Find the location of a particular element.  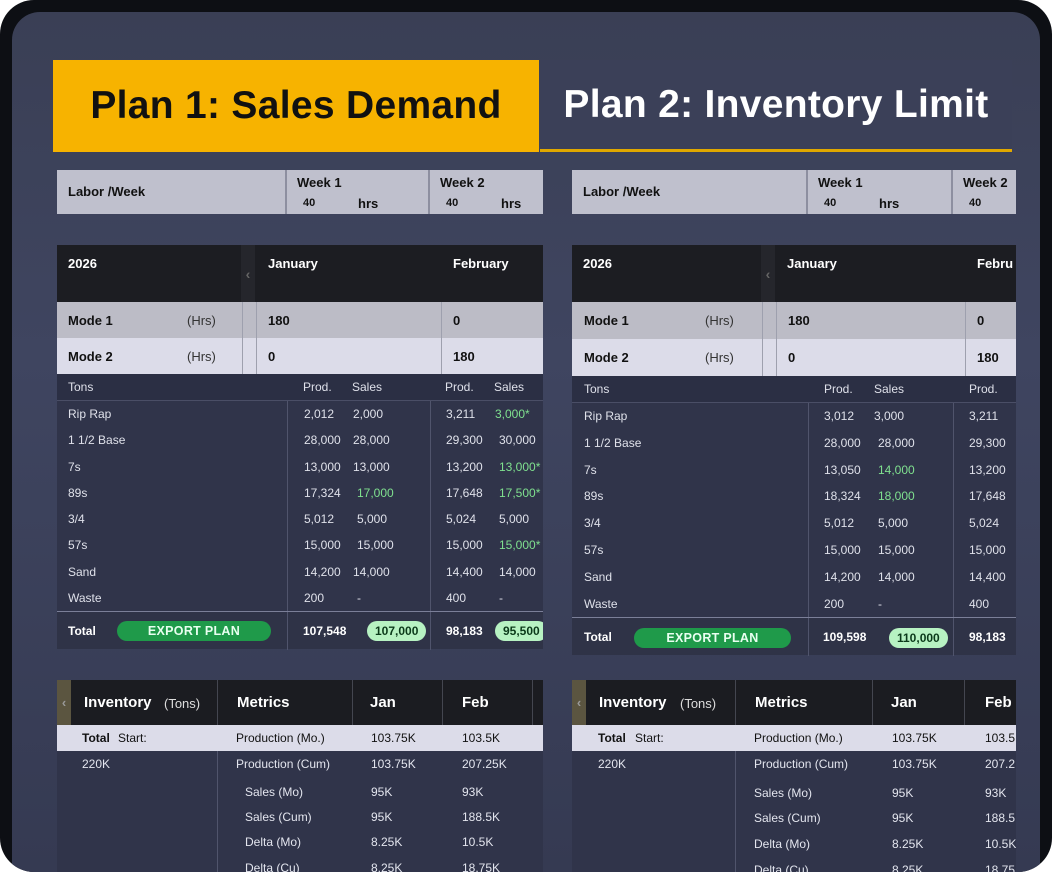

week-2-cell: Week 2 40 hrs is located at coordinates (486, 192).